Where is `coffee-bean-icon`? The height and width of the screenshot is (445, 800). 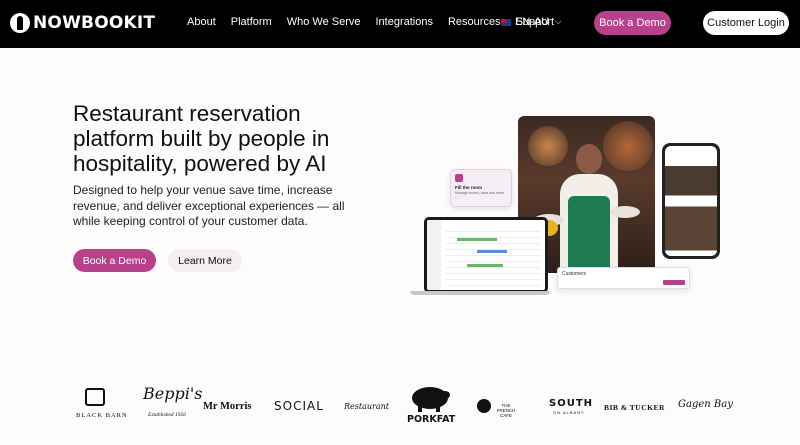
coffee-bean-icon is located at coordinates (484, 406).